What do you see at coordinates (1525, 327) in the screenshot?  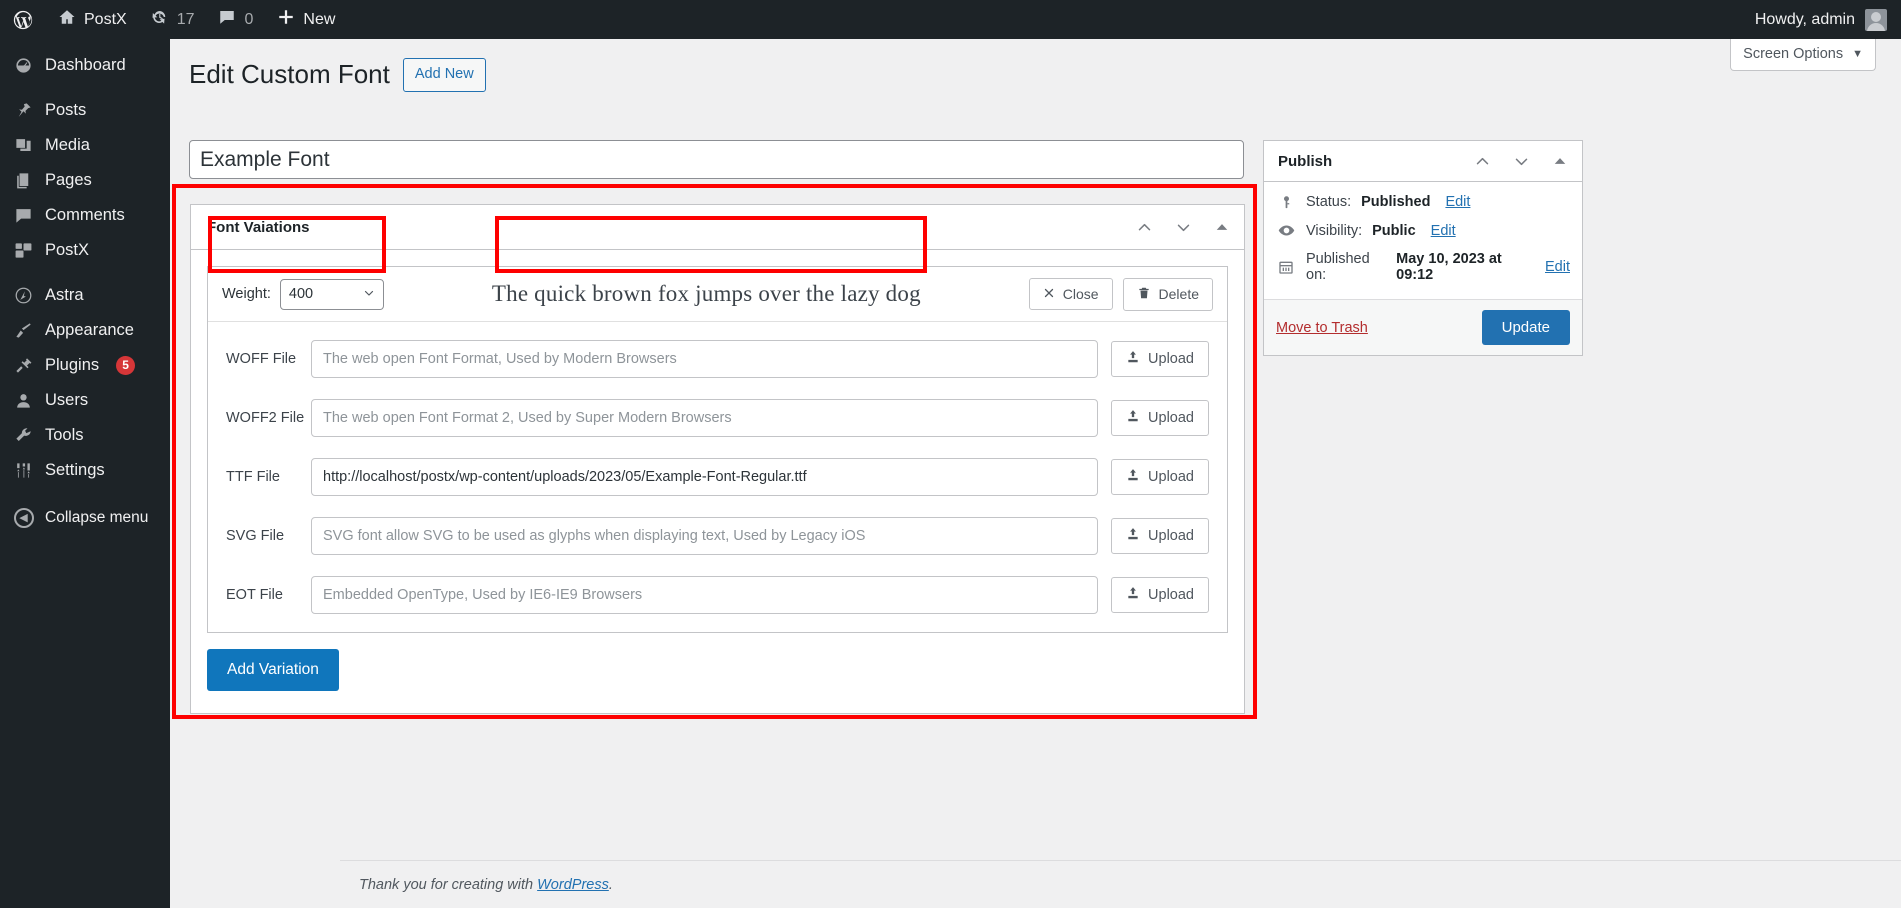 I see `update-button: Update` at bounding box center [1525, 327].